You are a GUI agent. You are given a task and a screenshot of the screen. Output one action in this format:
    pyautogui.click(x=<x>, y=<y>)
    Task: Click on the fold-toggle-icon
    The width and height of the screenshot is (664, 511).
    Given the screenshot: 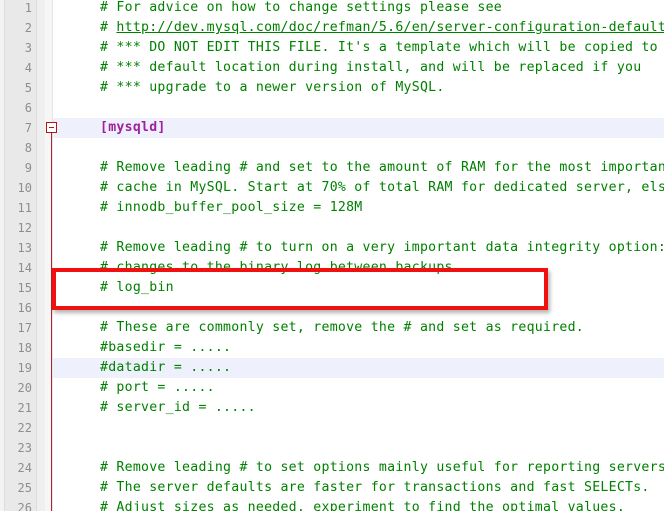 What is the action you would take?
    pyautogui.click(x=51, y=127)
    